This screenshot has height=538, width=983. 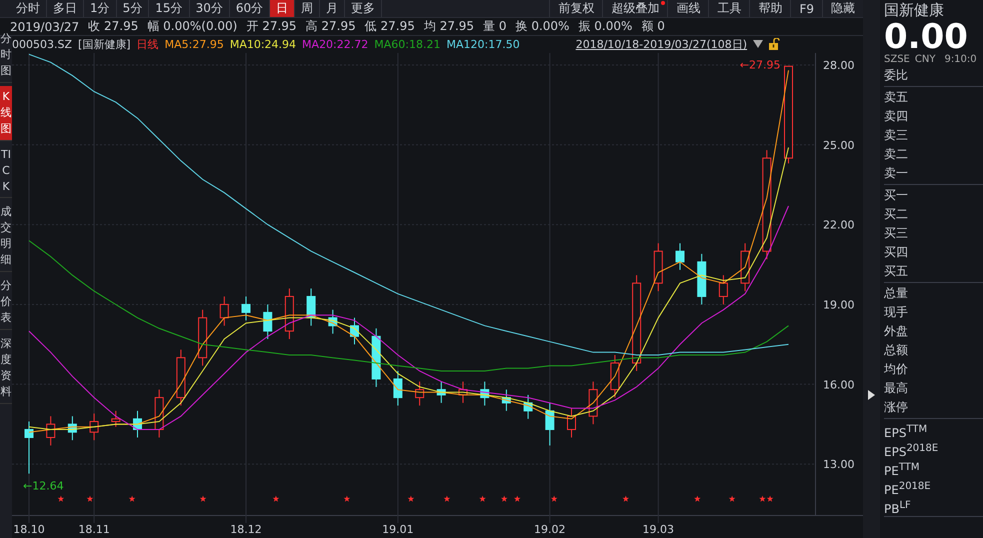 I want to click on quote-field: 幅 0.00%(0.00), so click(x=192, y=26).